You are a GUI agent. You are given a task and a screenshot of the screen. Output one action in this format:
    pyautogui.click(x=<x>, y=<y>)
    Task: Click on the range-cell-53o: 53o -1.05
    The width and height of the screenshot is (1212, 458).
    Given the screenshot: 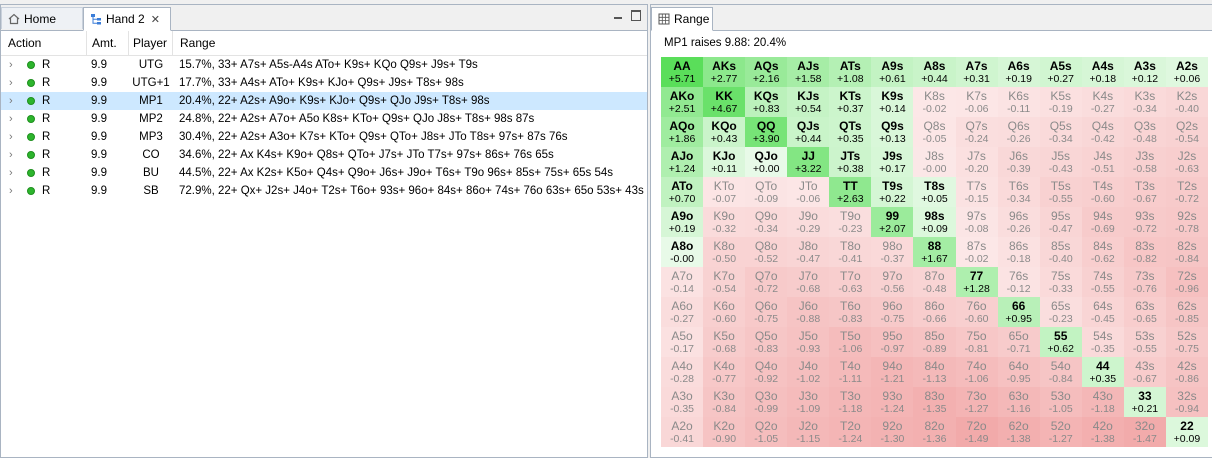 What is the action you would take?
    pyautogui.click(x=1060, y=402)
    